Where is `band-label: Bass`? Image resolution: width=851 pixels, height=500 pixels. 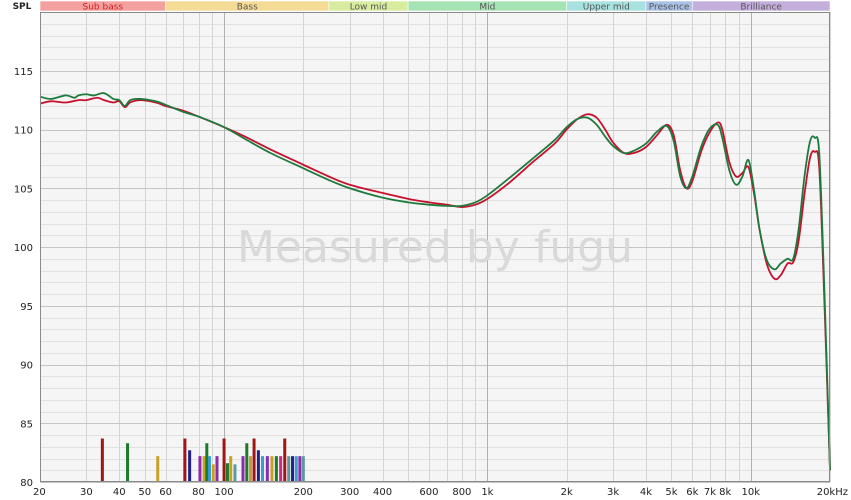
band-label: Bass is located at coordinates (247, 8).